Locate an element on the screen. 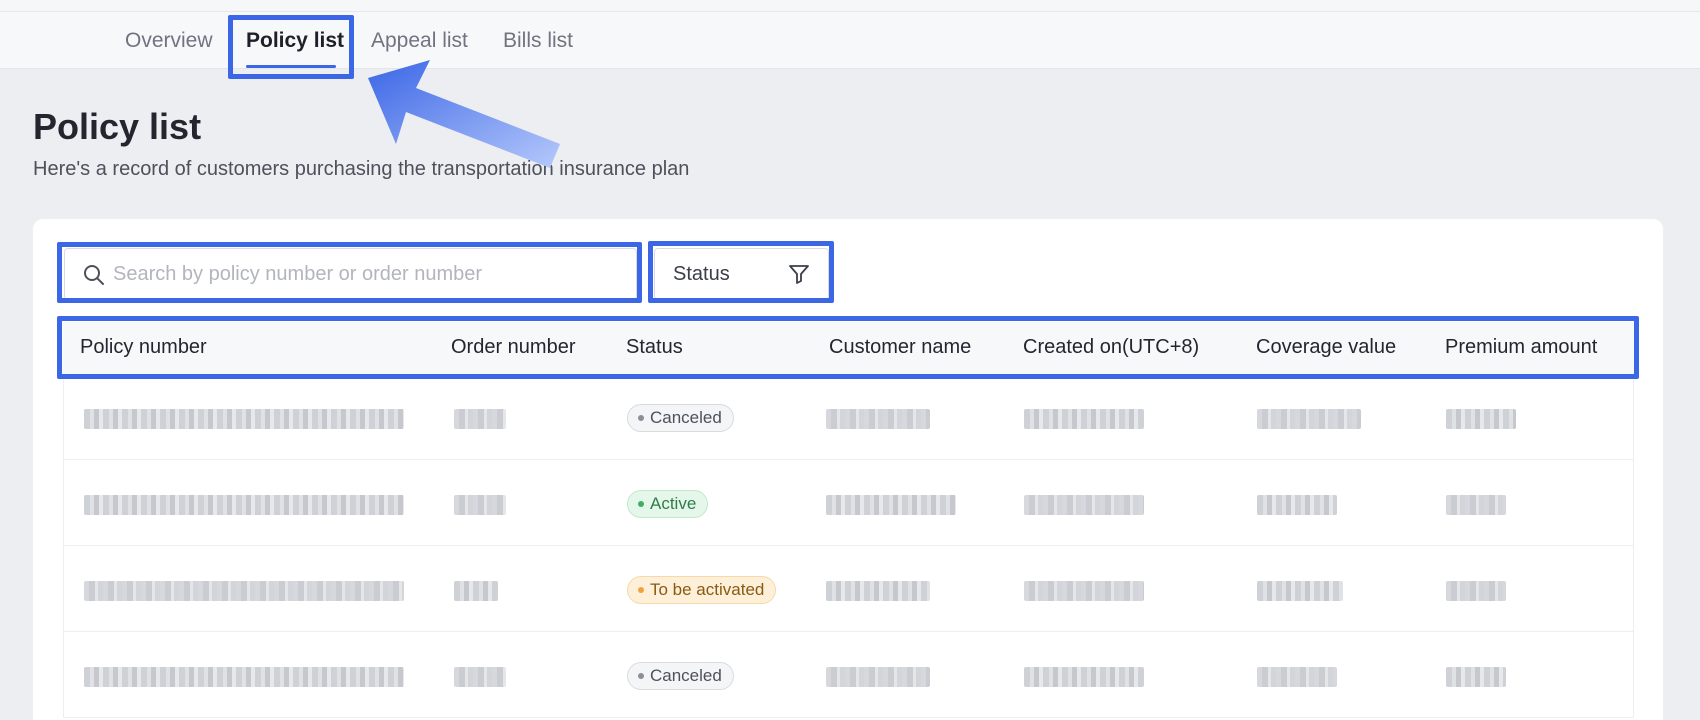  status-filter-button: Status is located at coordinates (741, 274).